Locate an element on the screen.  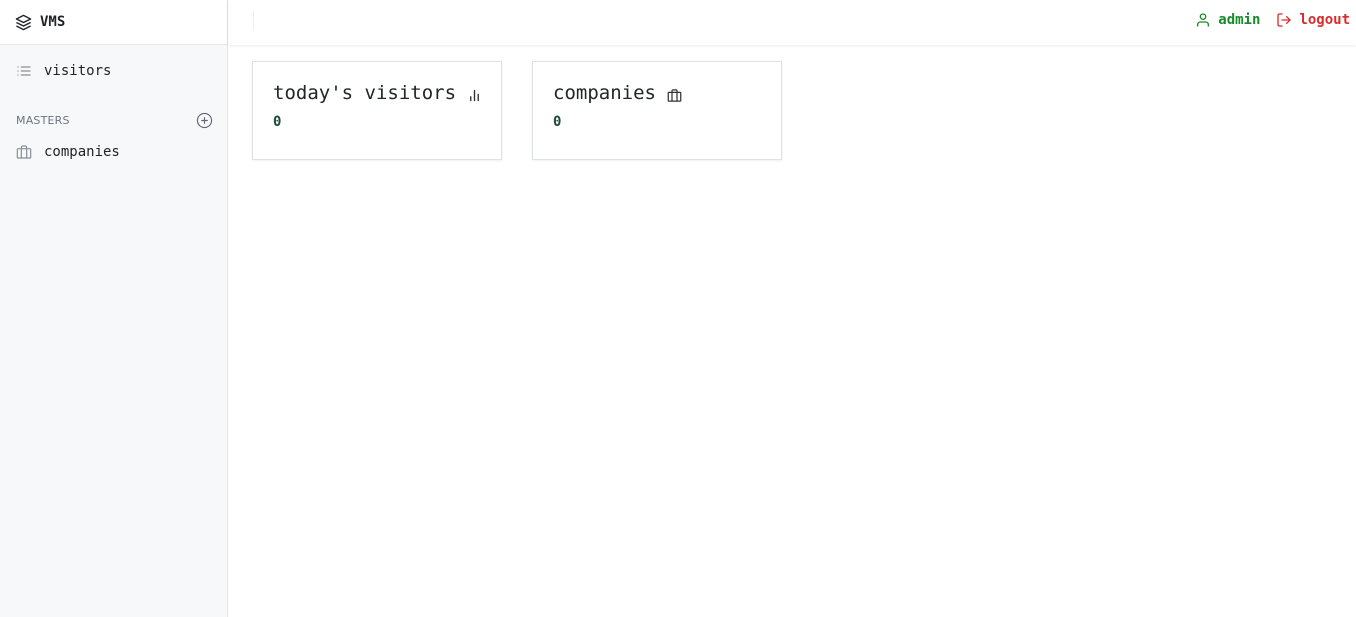
section-title: MASTERS is located at coordinates (43, 120).